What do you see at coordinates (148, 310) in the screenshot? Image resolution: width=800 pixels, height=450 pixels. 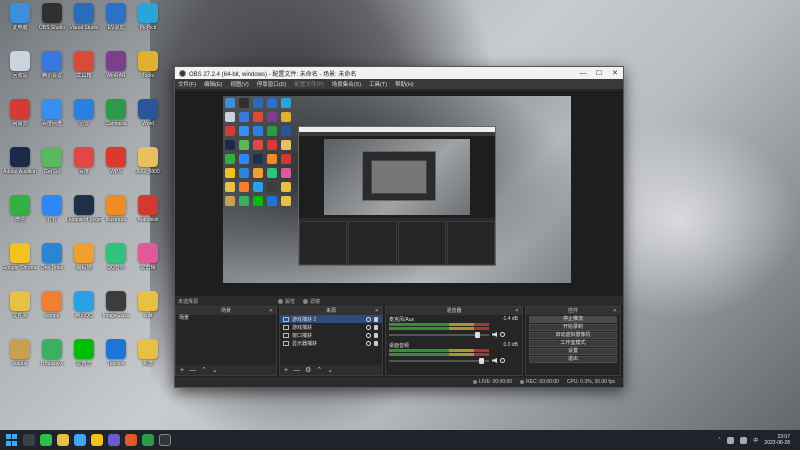 I see `desktop-icon: sqlit` at bounding box center [148, 310].